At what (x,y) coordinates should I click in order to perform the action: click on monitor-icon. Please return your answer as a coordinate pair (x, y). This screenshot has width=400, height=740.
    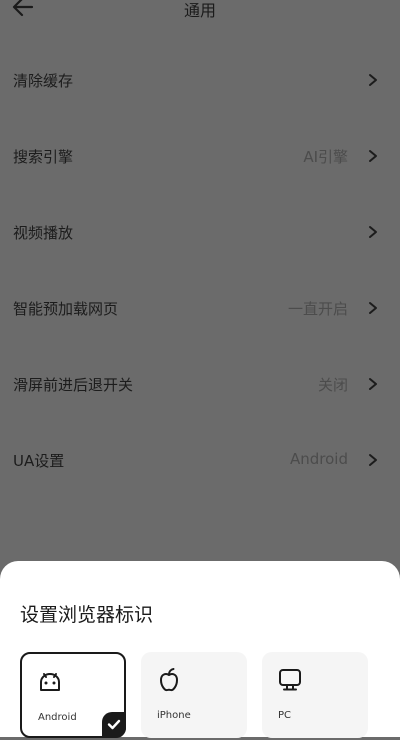
    Looking at the image, I should click on (290, 680).